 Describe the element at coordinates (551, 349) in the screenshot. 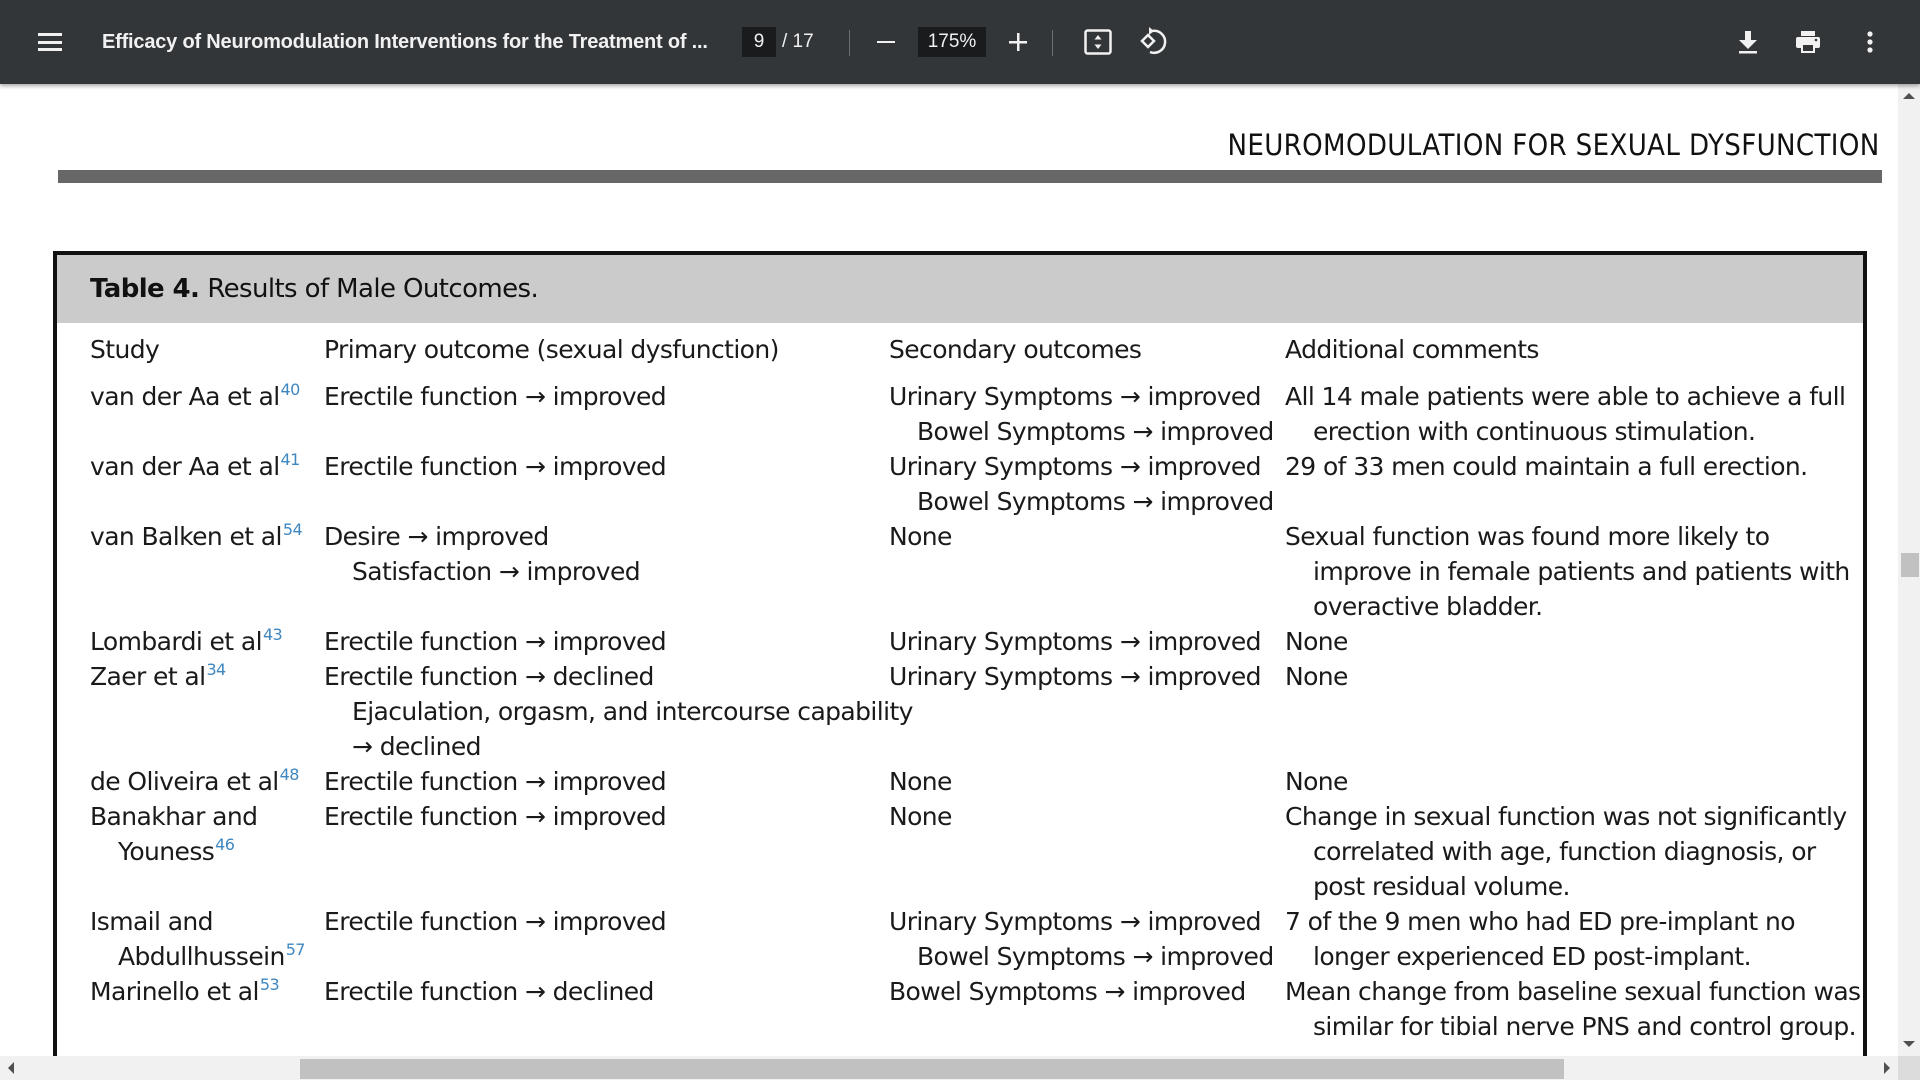

I see `column-header-primary-outcome: Primary outcome (sexual dysfunction)` at that location.